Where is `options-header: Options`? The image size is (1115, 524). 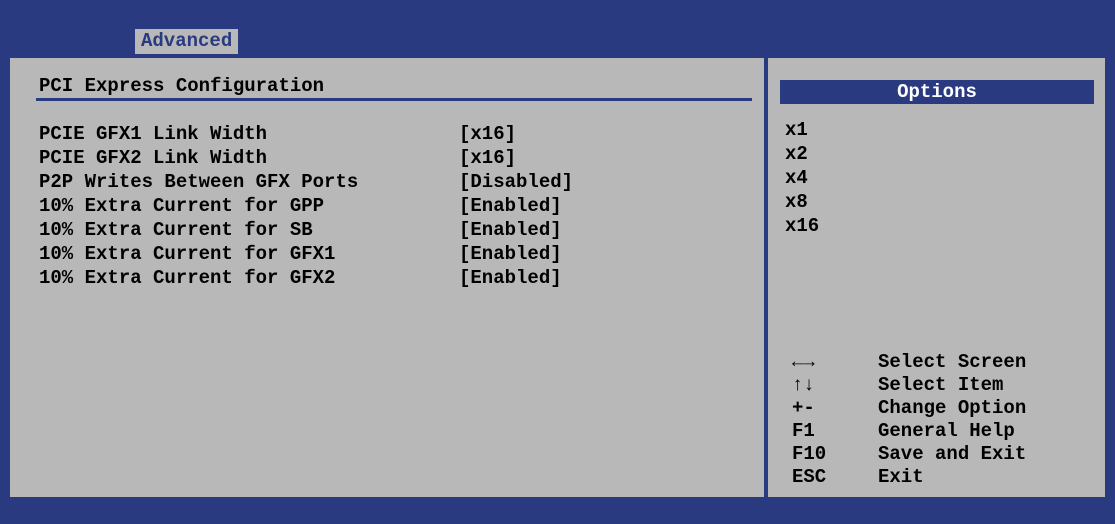 options-header: Options is located at coordinates (937, 92).